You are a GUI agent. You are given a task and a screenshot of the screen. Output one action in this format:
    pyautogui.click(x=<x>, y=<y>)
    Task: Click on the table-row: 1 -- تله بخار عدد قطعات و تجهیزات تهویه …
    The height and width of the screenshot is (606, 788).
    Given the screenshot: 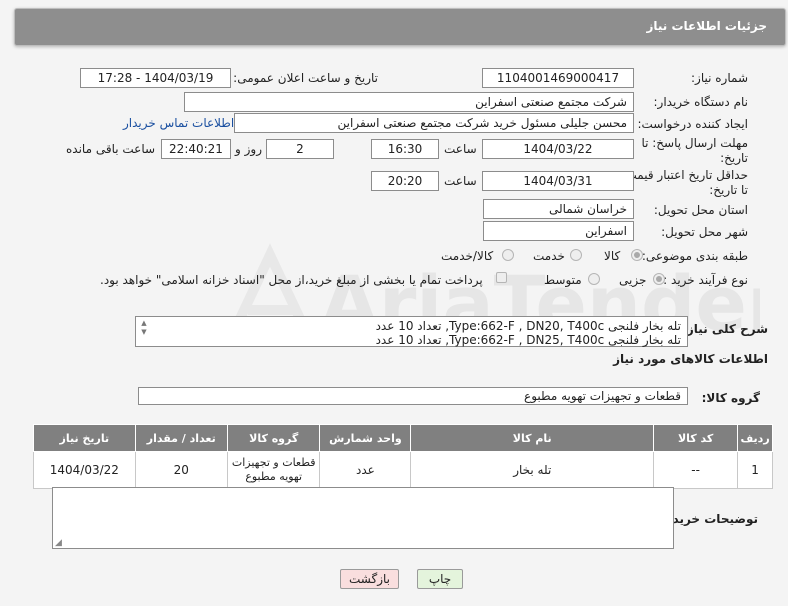 What is the action you would take?
    pyautogui.click(x=403, y=470)
    